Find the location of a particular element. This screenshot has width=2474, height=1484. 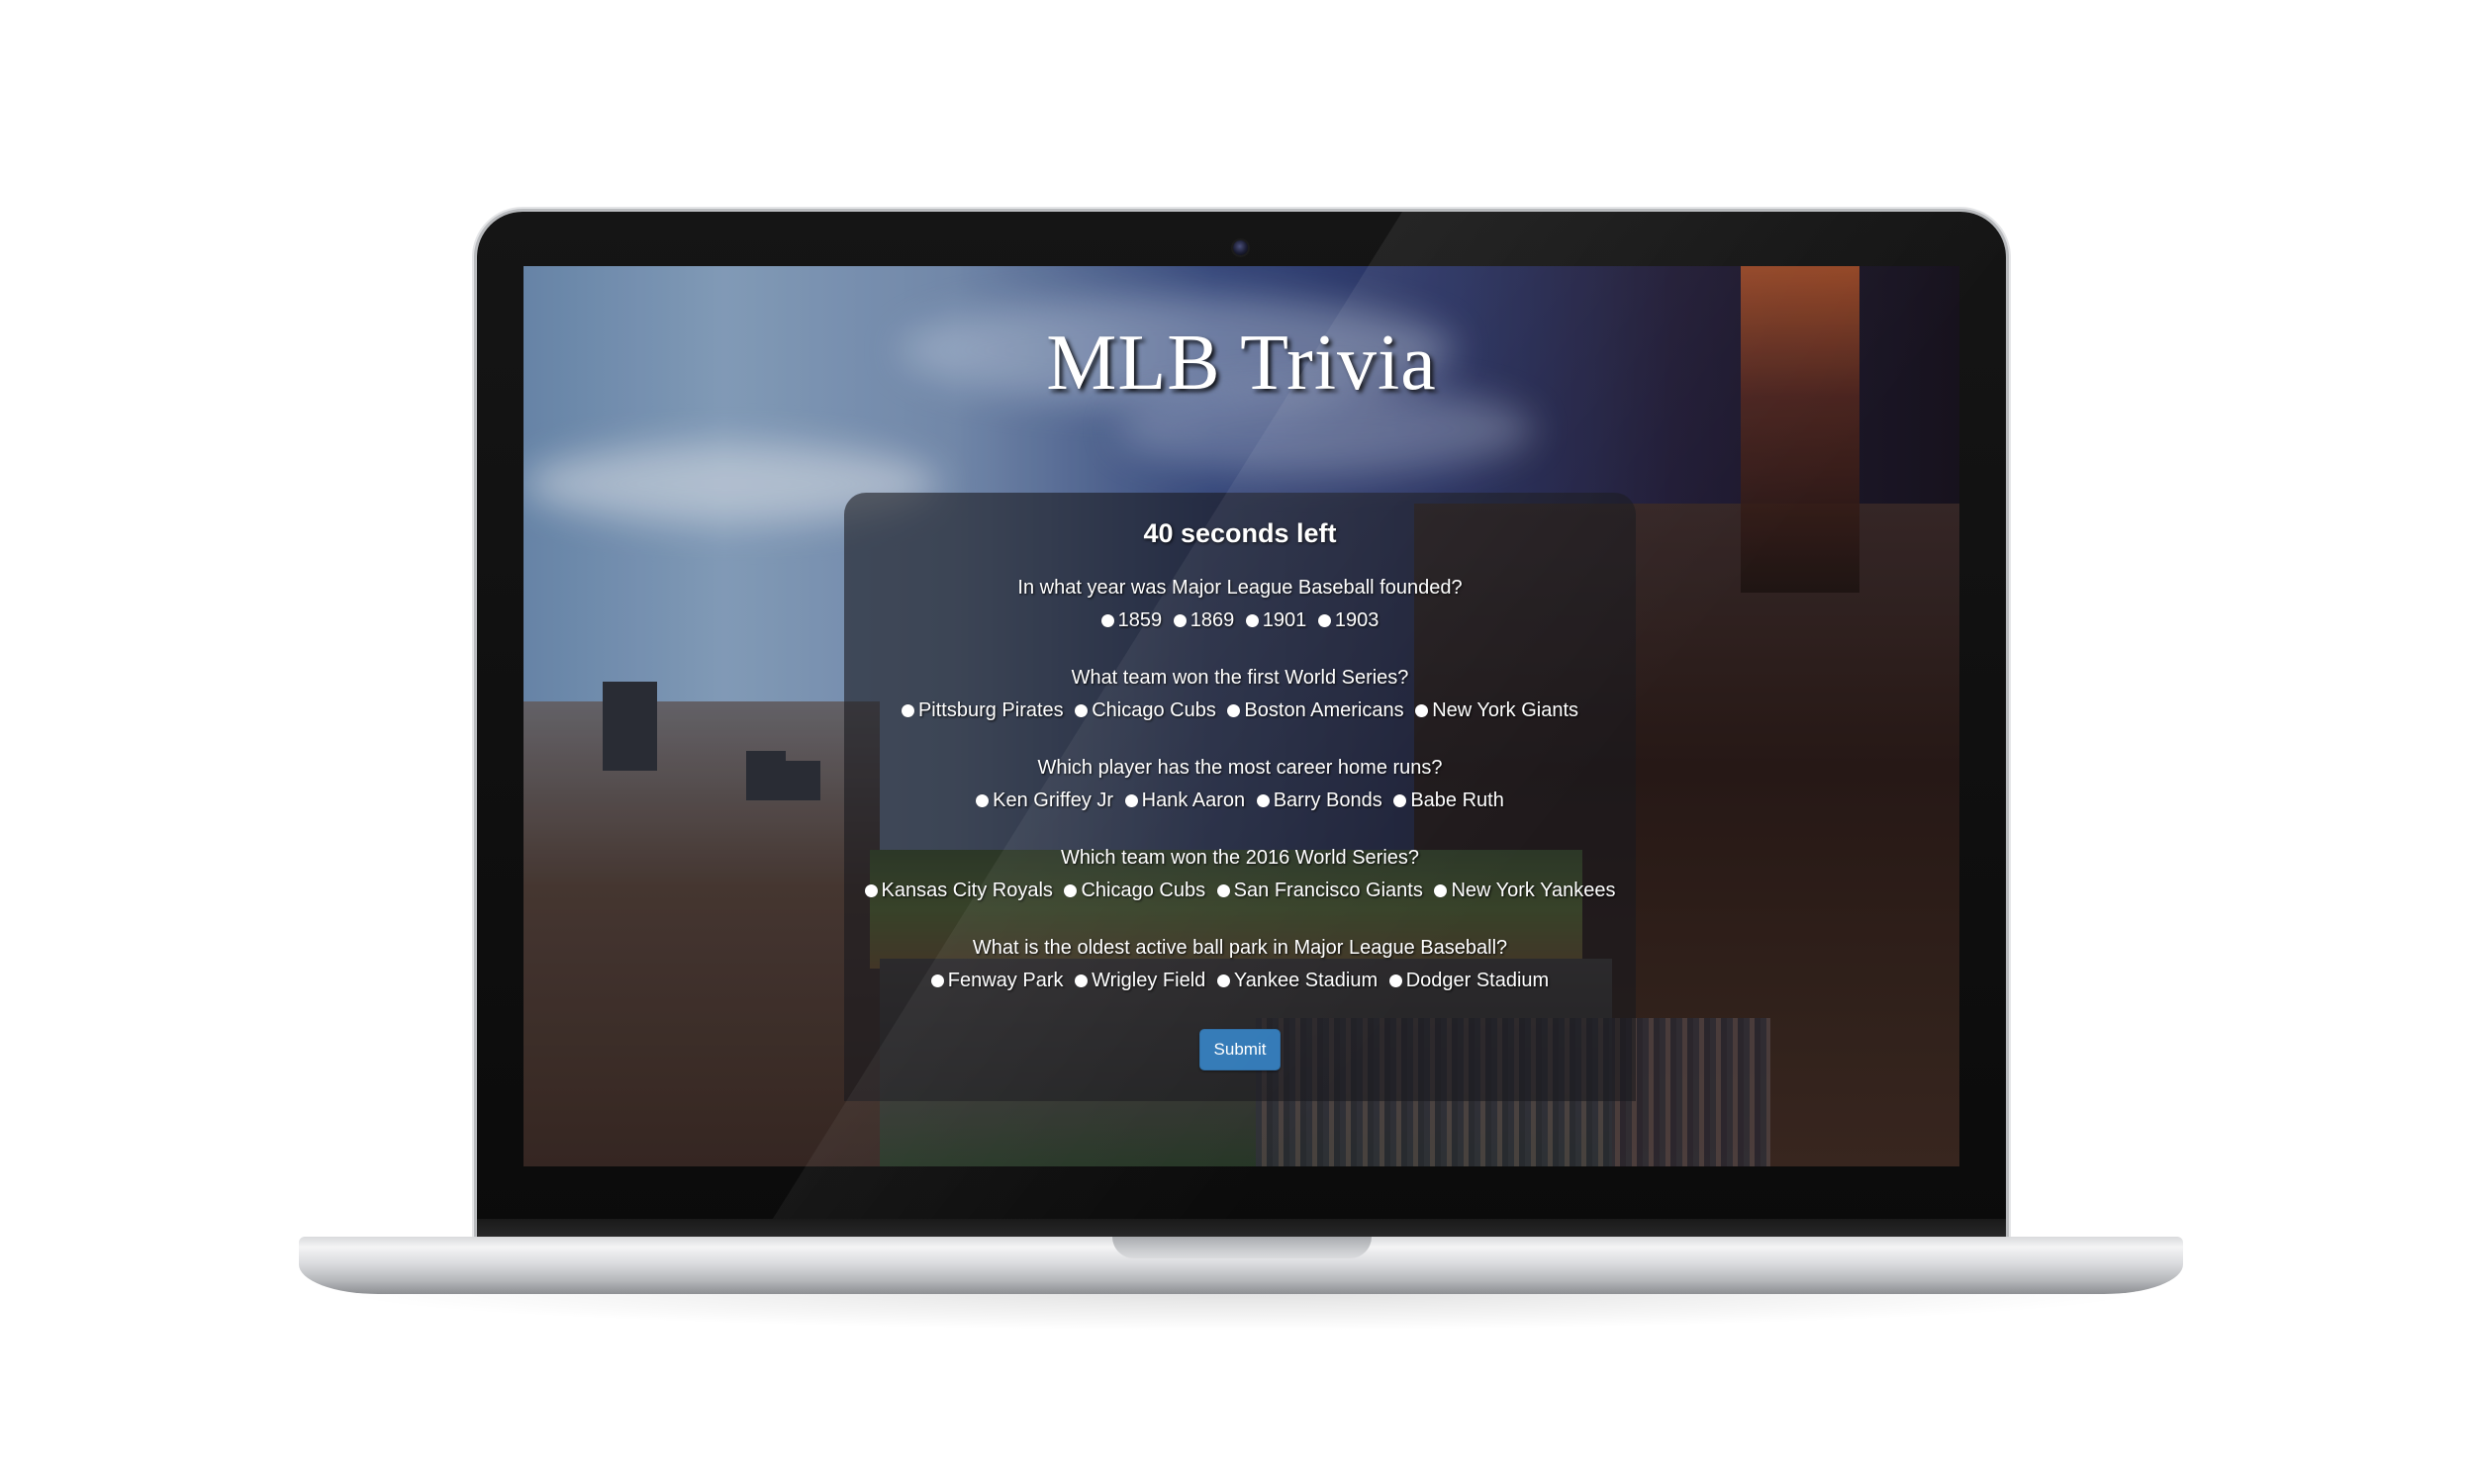

option-label: Ken Griffey Jr is located at coordinates (1054, 800).